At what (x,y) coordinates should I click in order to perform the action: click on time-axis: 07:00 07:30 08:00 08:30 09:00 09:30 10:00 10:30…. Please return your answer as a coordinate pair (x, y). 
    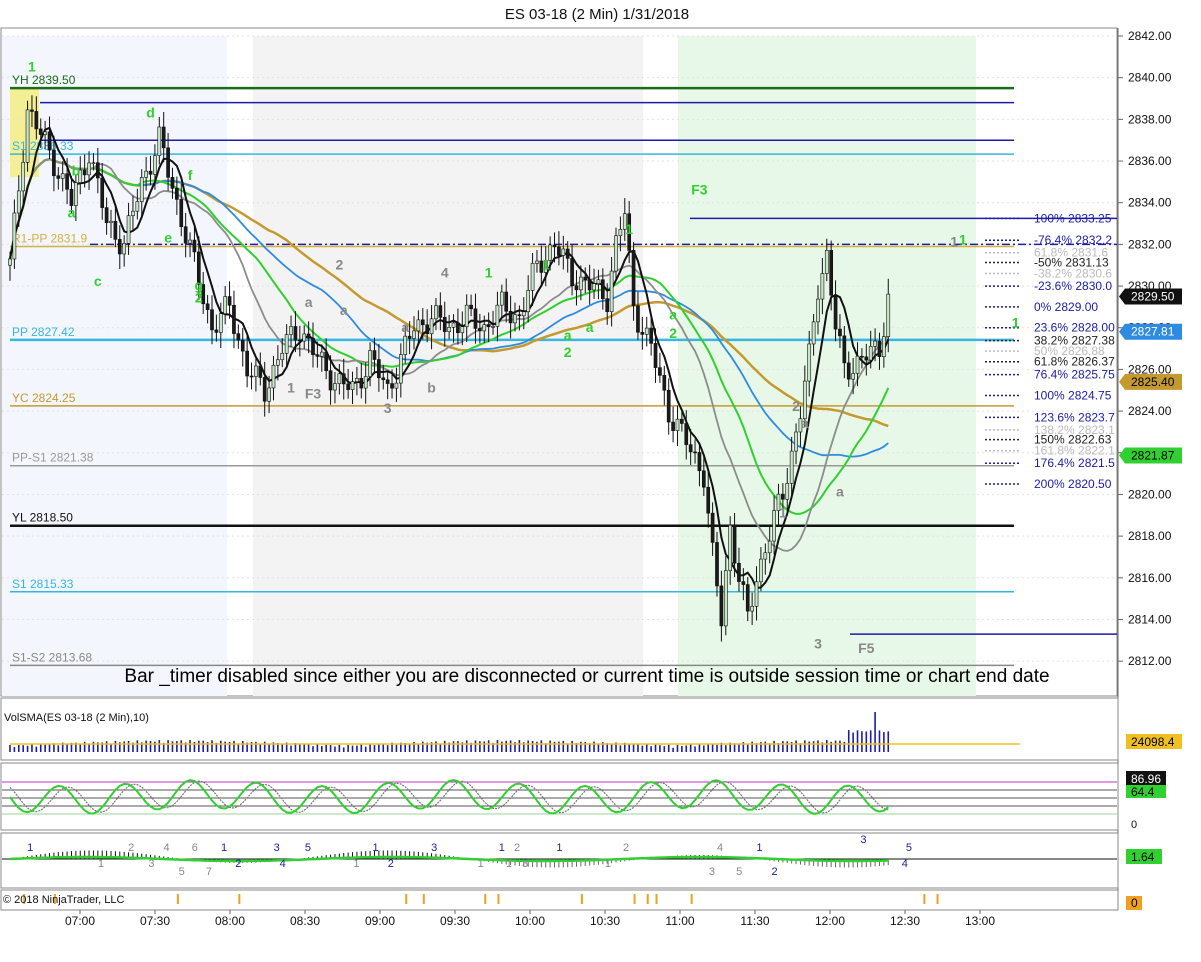
    Looking at the image, I should click on (530, 919).